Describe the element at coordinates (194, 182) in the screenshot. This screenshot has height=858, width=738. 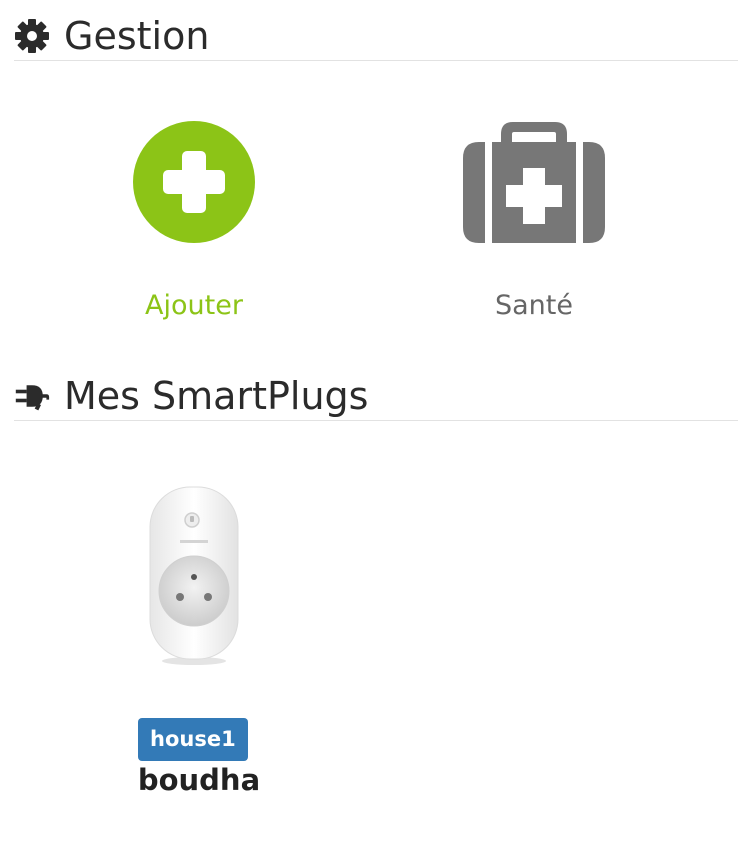
I see `plus-circle-icon` at that location.